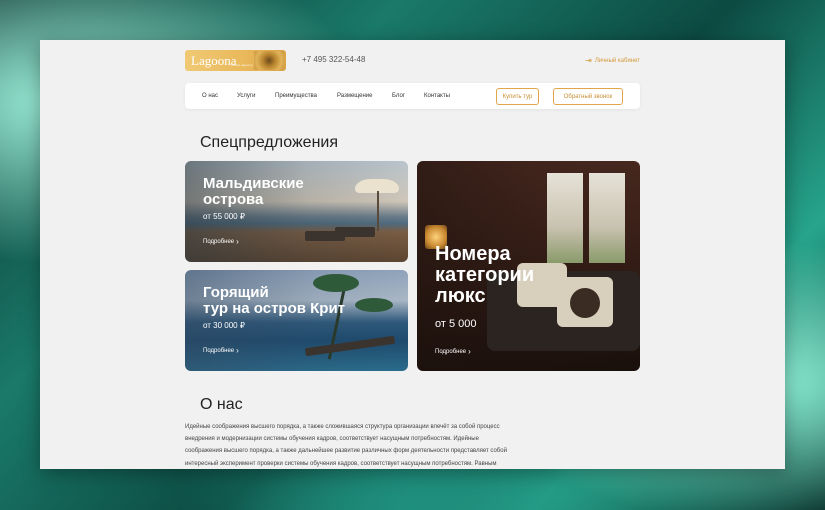  I want to click on offer-title-line: Мальдивские, so click(253, 183).